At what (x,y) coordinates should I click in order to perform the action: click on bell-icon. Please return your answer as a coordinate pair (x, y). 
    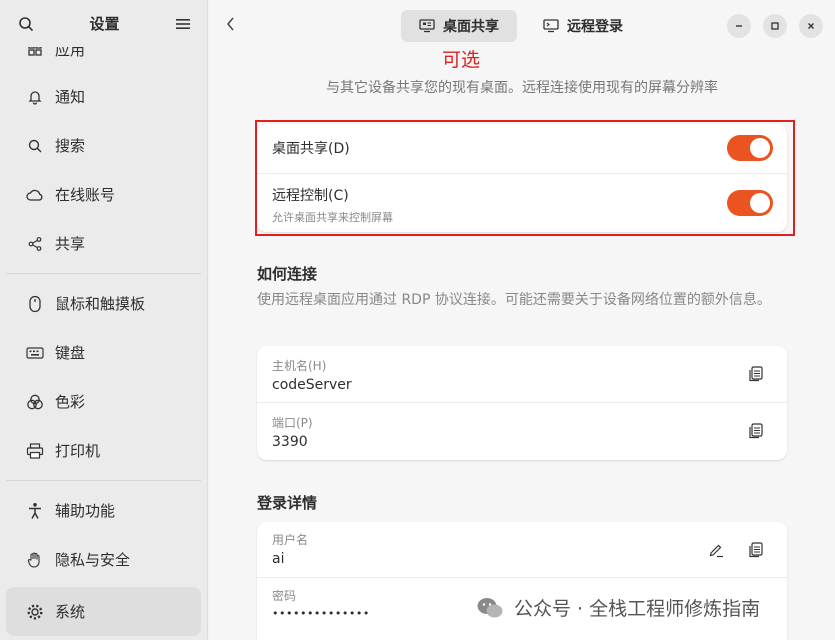
    Looking at the image, I should click on (35, 97).